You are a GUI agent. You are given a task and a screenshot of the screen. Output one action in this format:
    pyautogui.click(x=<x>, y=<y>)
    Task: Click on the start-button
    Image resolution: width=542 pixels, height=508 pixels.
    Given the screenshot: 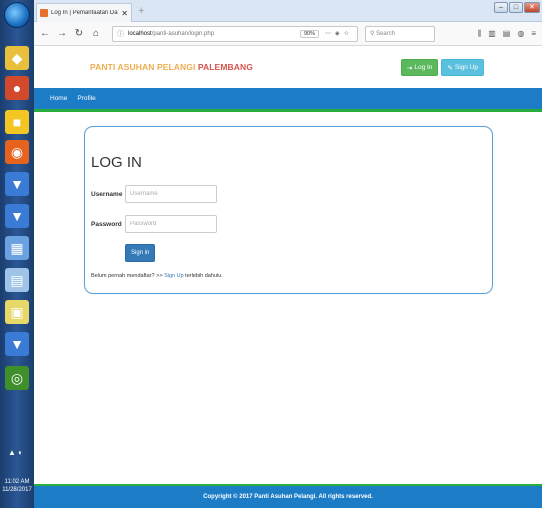 What is the action you would take?
    pyautogui.click(x=17, y=15)
    